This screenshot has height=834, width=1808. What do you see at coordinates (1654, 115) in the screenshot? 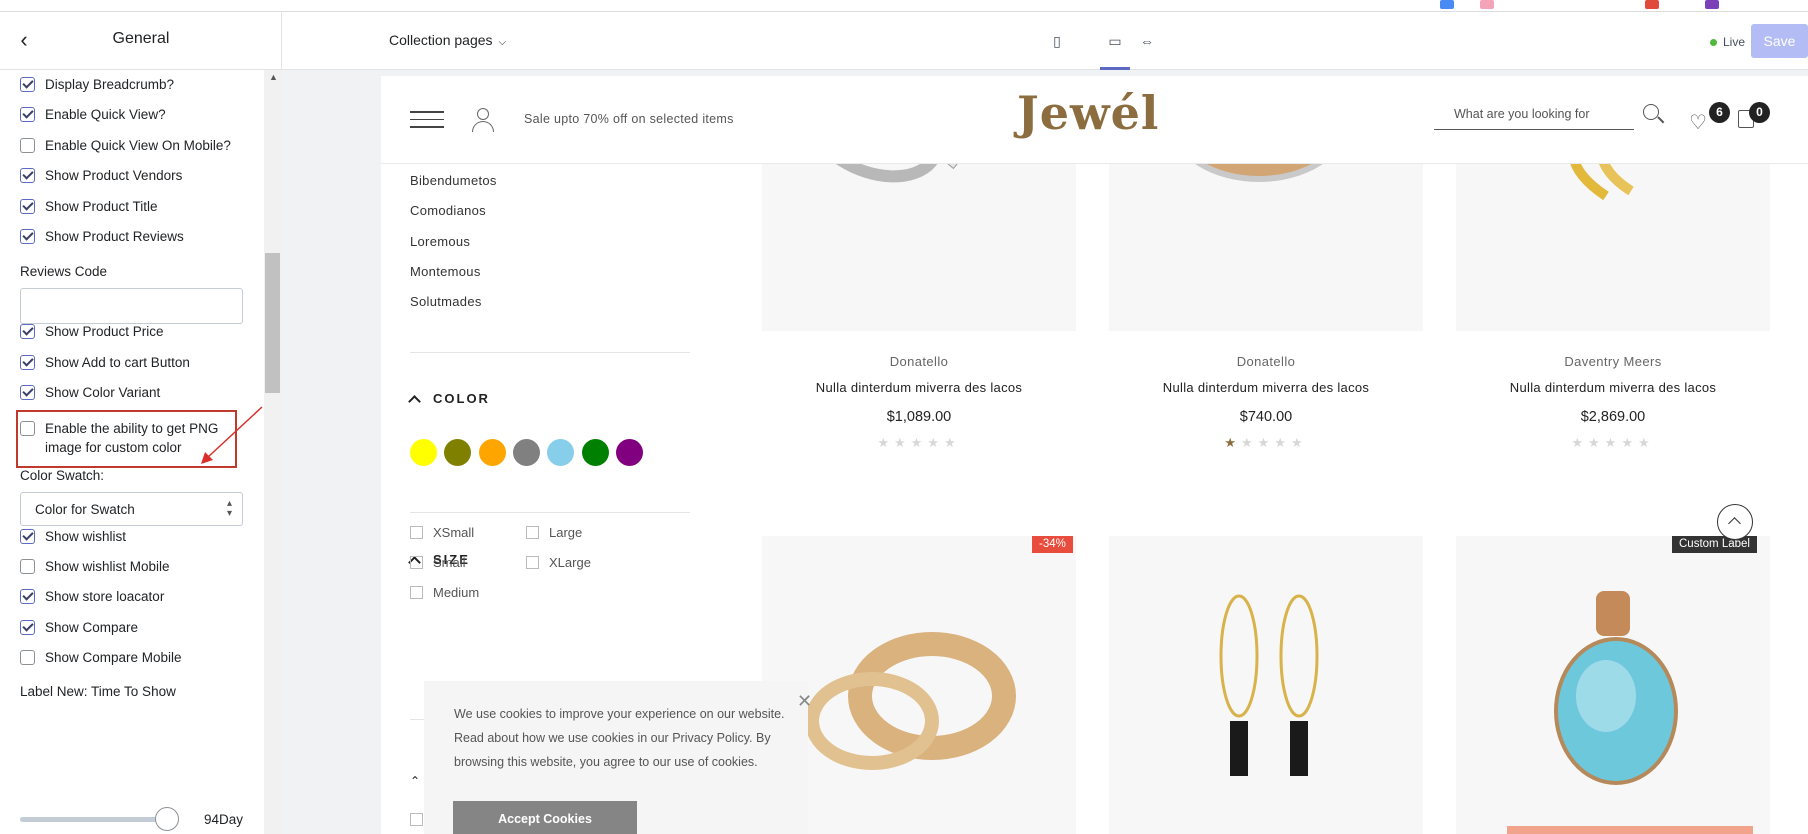
I see `search-icon` at bounding box center [1654, 115].